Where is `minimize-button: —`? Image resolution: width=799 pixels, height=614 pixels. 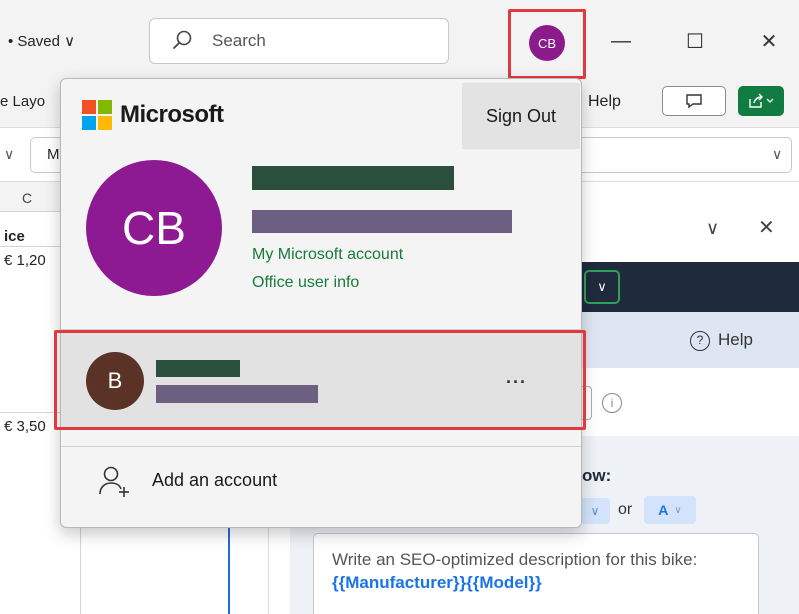
minimize-button: — is located at coordinates (621, 41).